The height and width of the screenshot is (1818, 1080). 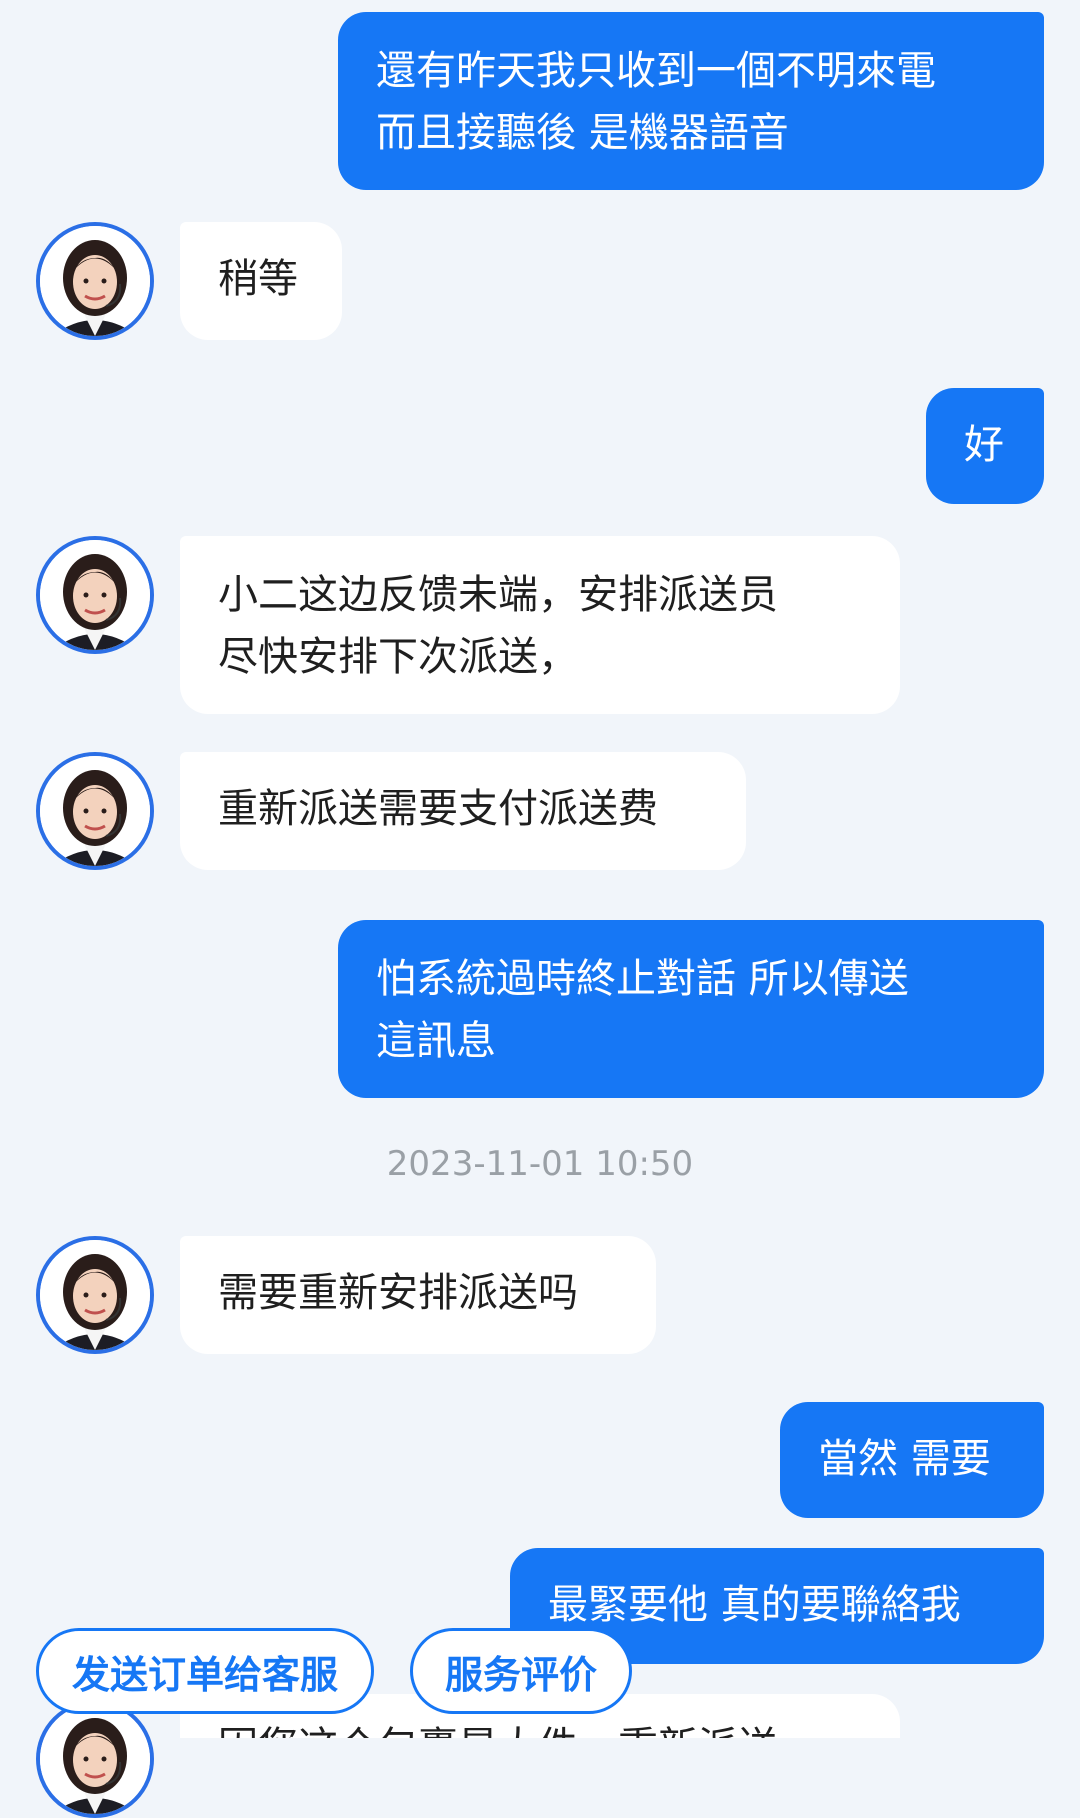 I want to click on service-rating-button: 服务评价, so click(x=521, y=1671).